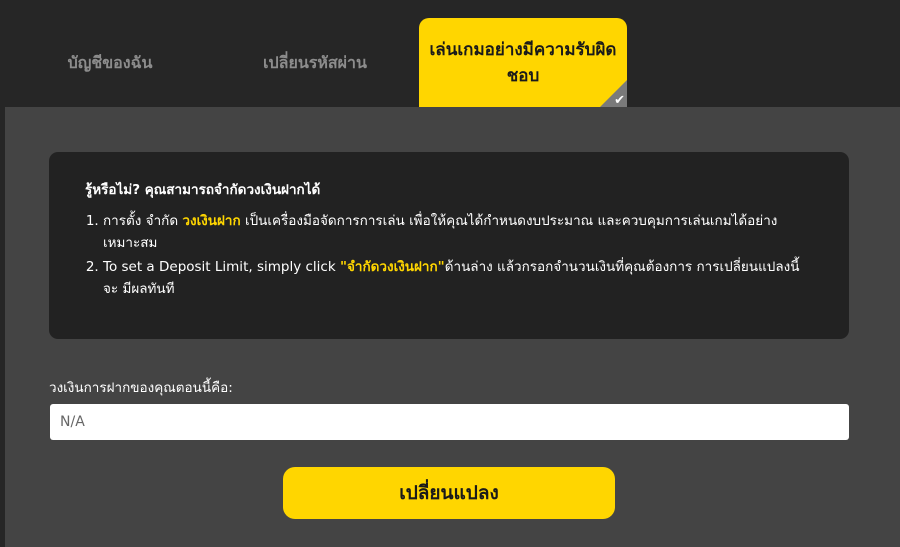 This screenshot has width=900, height=547. What do you see at coordinates (203, 190) in the screenshot?
I see `info-title: รู้หรือไม่? คุณสามารถจำกัดวงเงินฝากได้` at bounding box center [203, 190].